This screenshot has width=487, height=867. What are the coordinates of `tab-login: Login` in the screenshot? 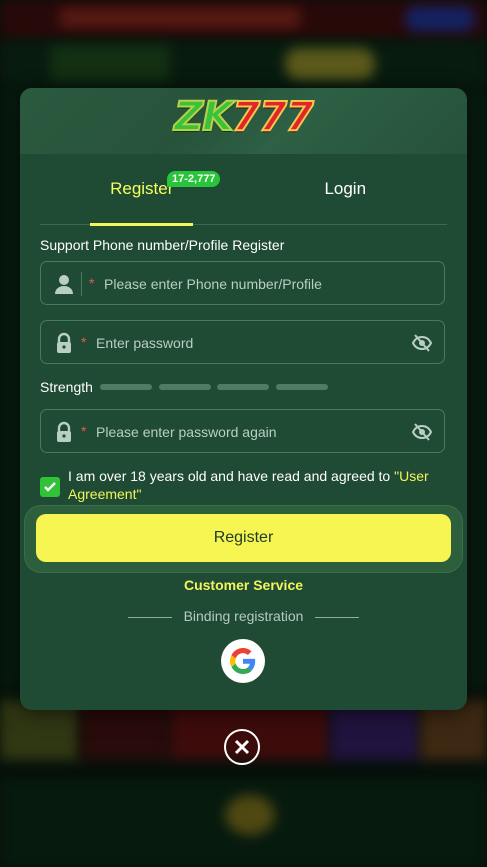 It's located at (346, 189).